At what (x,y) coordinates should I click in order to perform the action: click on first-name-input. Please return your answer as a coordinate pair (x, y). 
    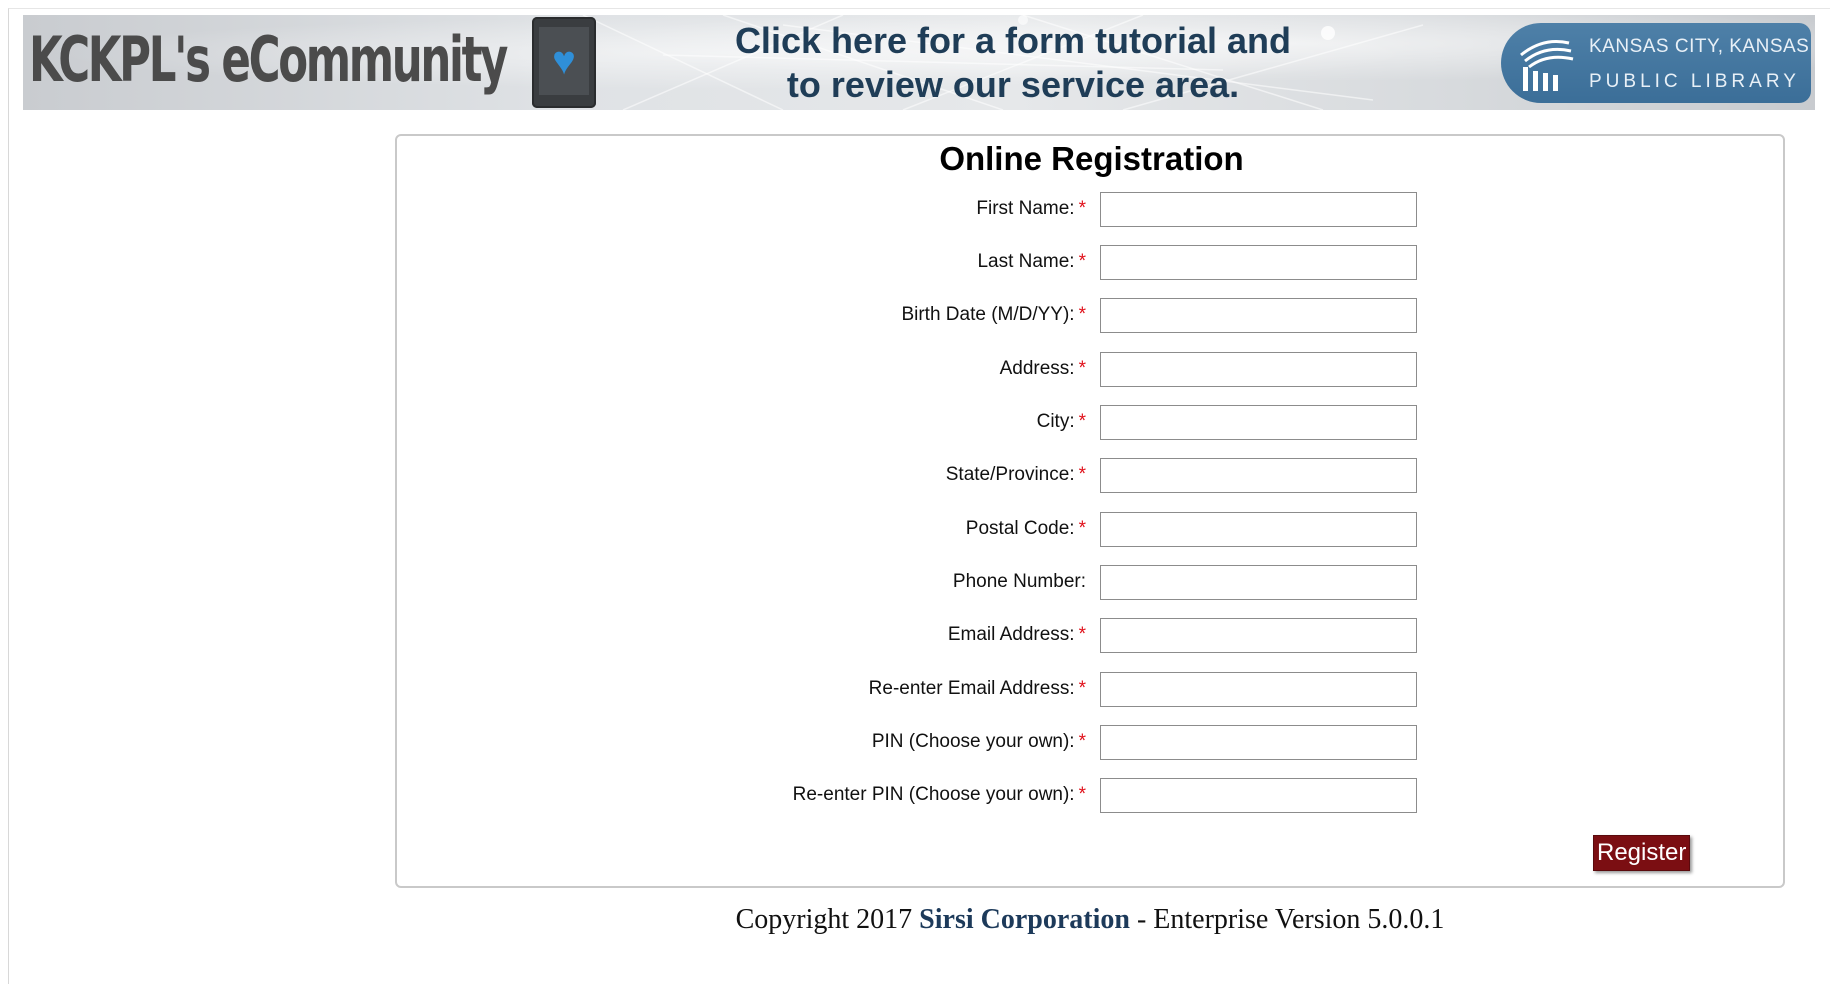
    Looking at the image, I should click on (1258, 209).